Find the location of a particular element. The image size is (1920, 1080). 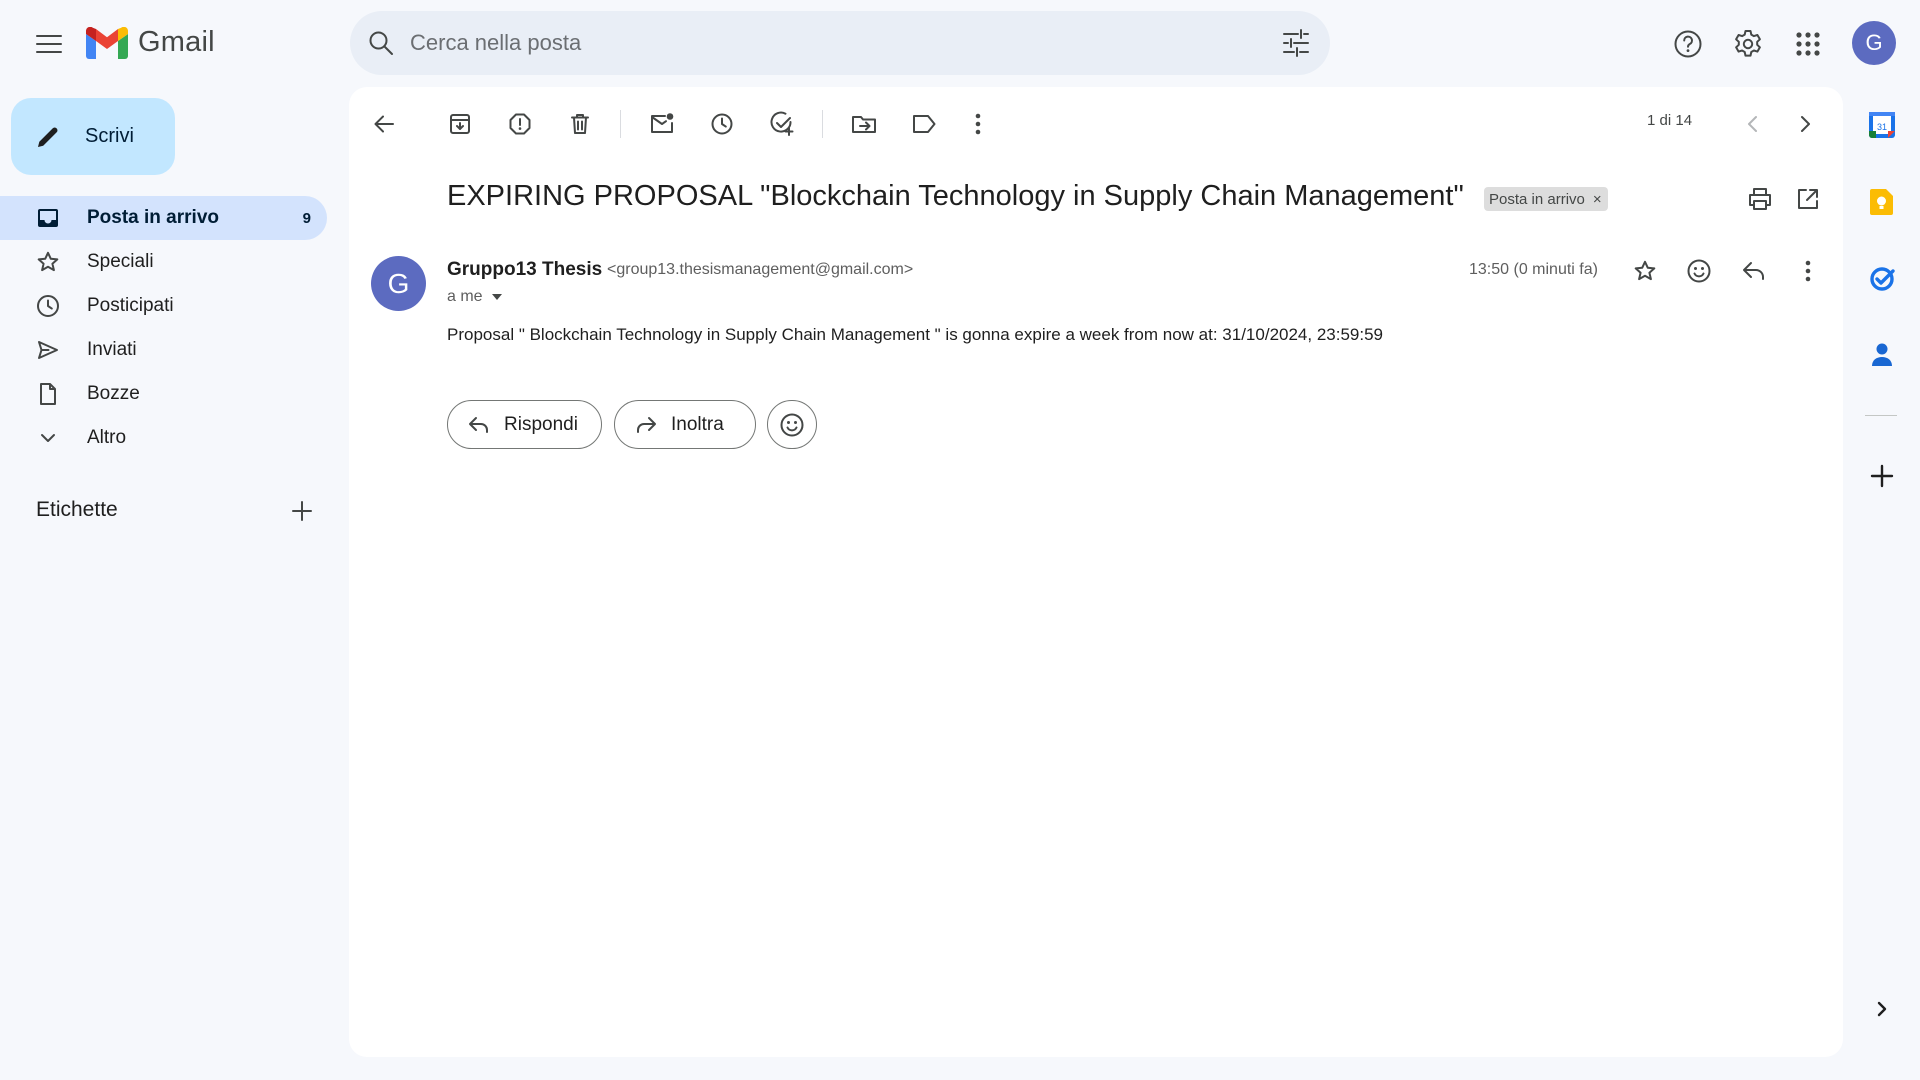

brand-name: Gmail is located at coordinates (176, 42).